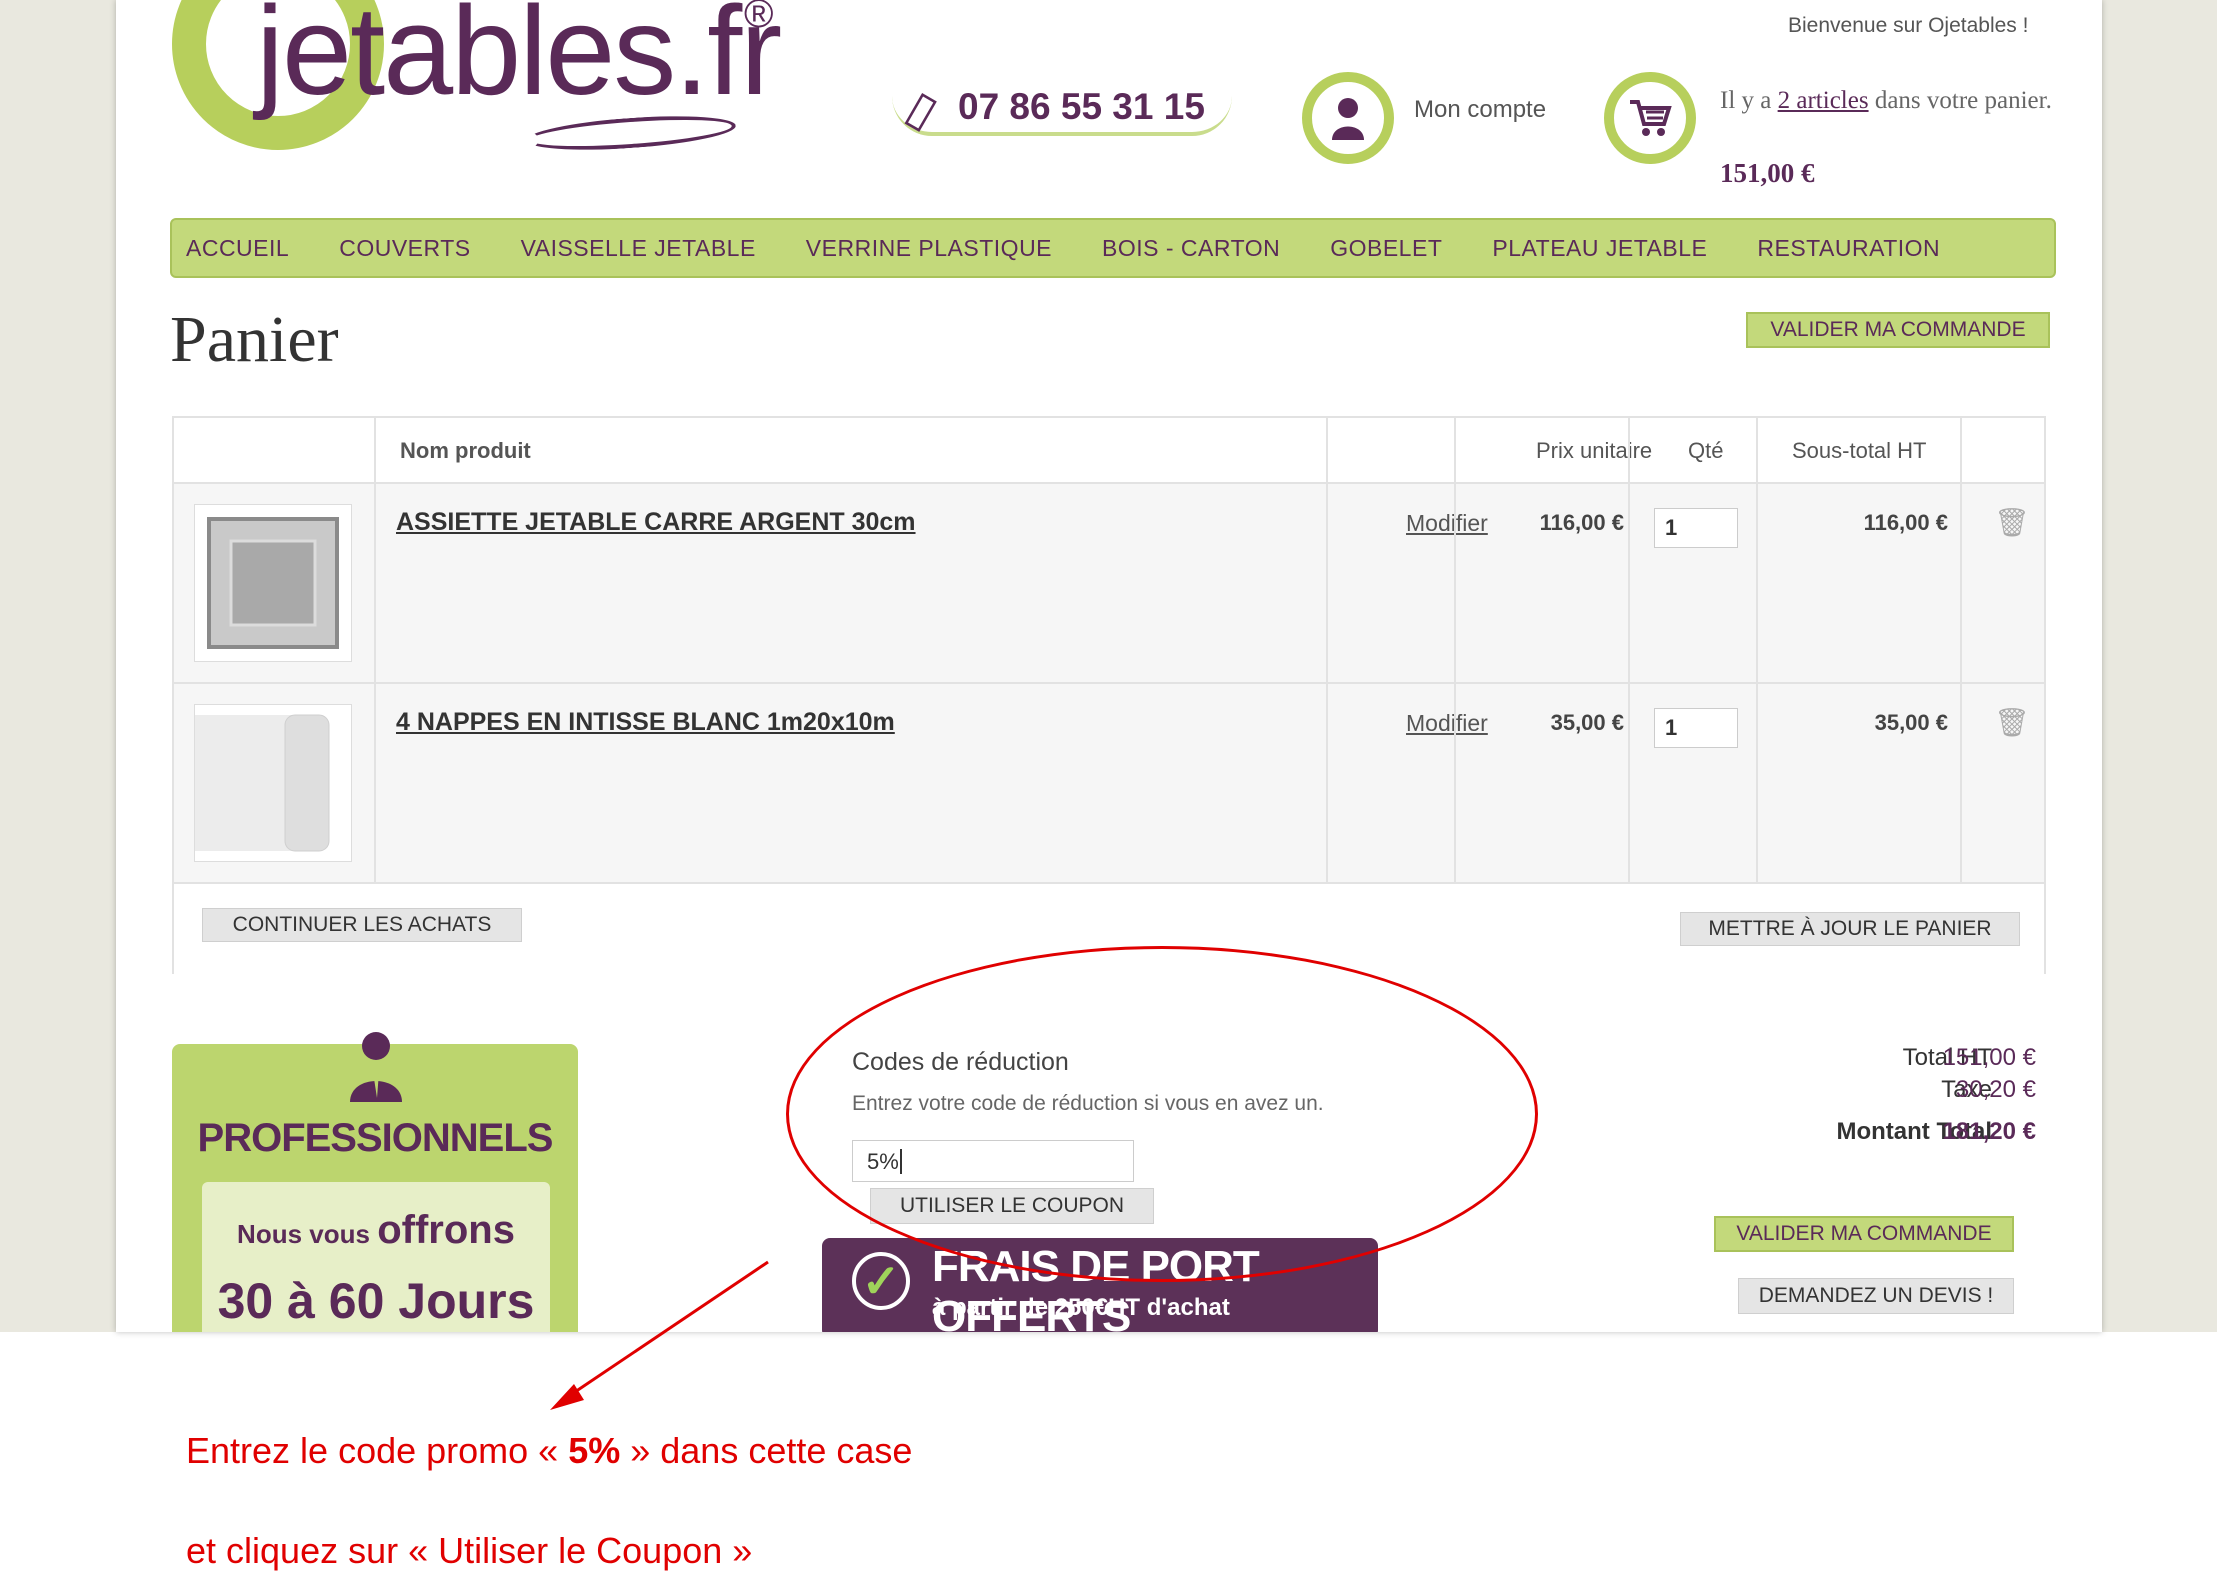 The image size is (2217, 1588). What do you see at coordinates (766, 1450) in the screenshot?
I see `annotation-text: » dans cette case` at bounding box center [766, 1450].